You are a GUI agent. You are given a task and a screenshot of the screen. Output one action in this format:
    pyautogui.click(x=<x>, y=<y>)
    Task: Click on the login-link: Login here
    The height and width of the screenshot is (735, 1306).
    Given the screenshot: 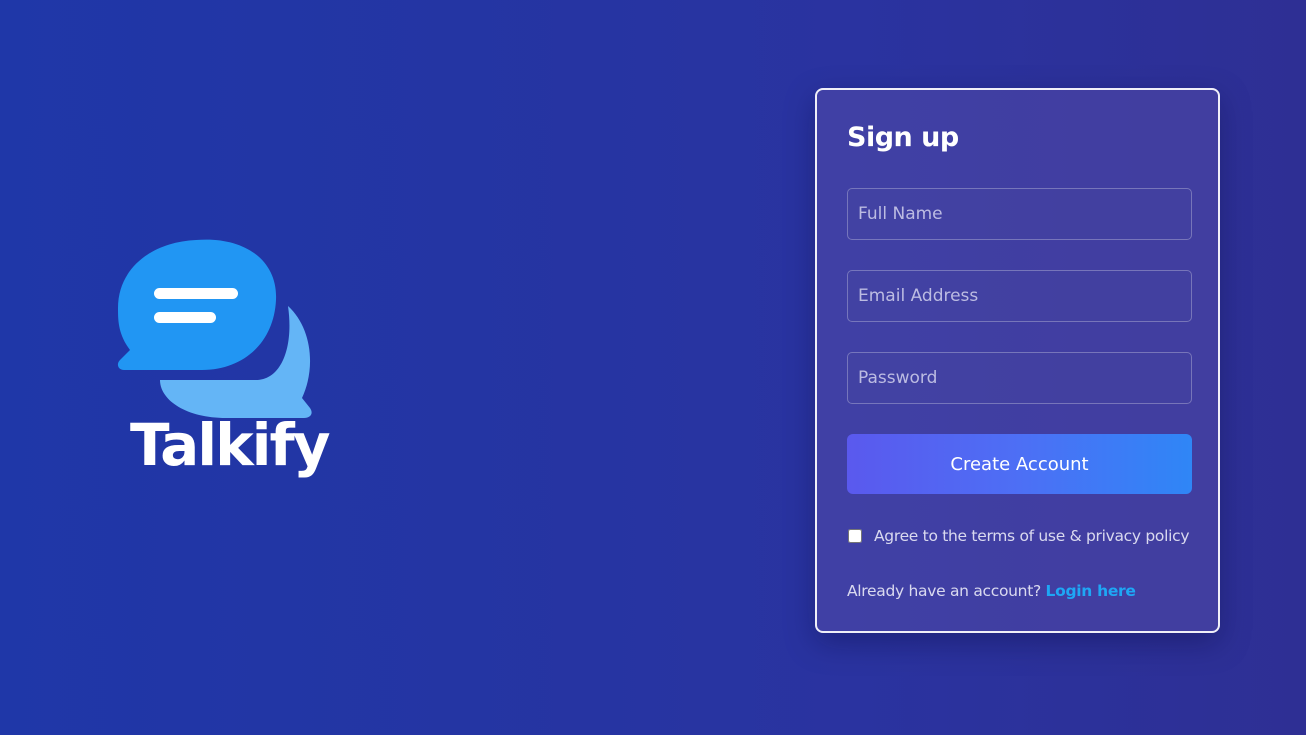 What is the action you would take?
    pyautogui.click(x=1091, y=591)
    